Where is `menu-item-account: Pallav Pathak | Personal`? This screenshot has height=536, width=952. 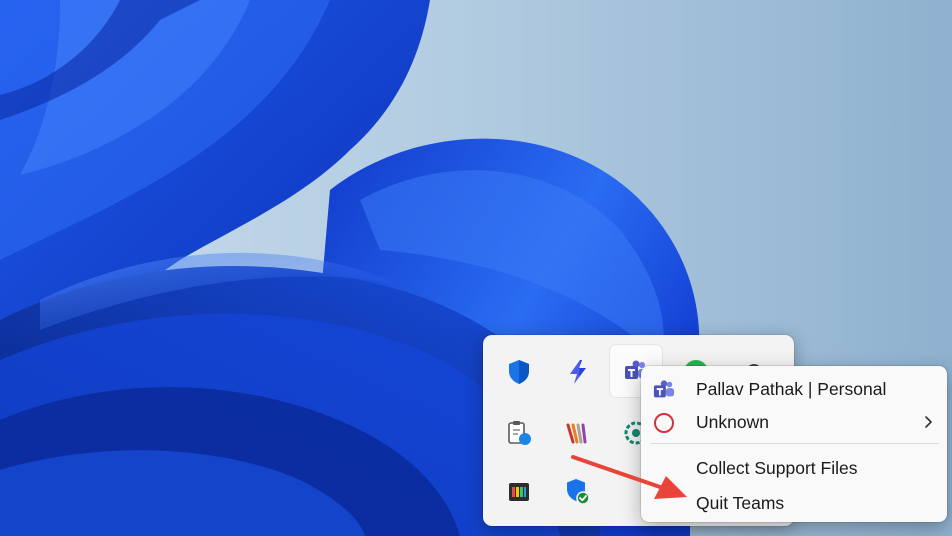
menu-item-account: Pallav Pathak | Personal is located at coordinates (794, 389).